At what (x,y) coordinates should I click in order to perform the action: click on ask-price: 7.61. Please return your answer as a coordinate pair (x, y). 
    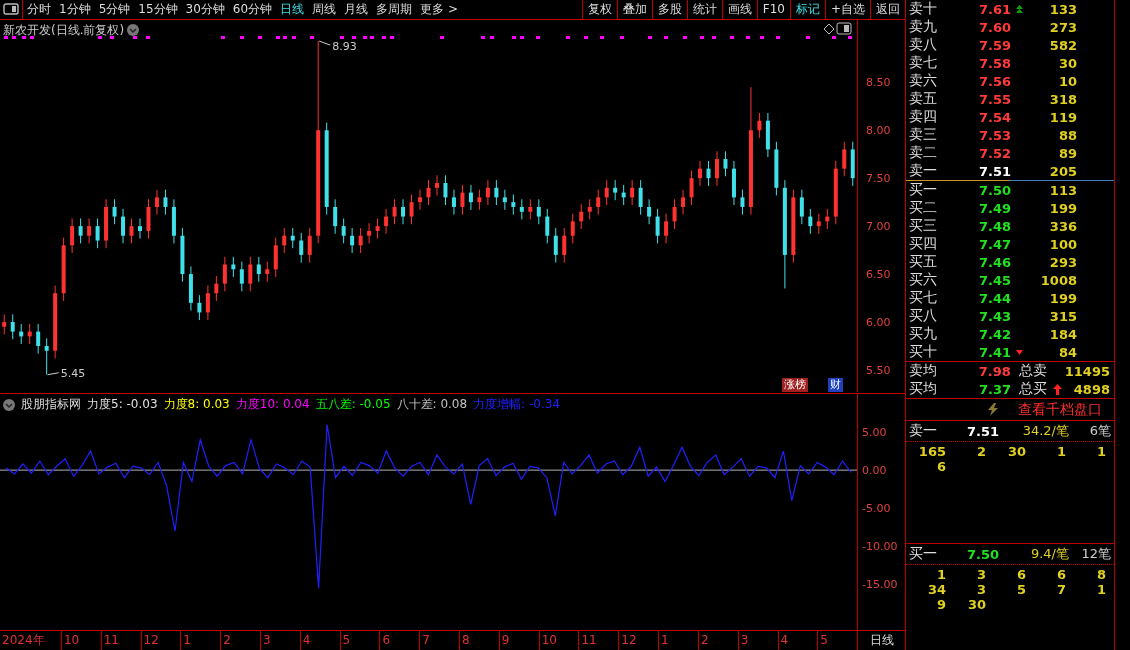
    Looking at the image, I should click on (994, 9).